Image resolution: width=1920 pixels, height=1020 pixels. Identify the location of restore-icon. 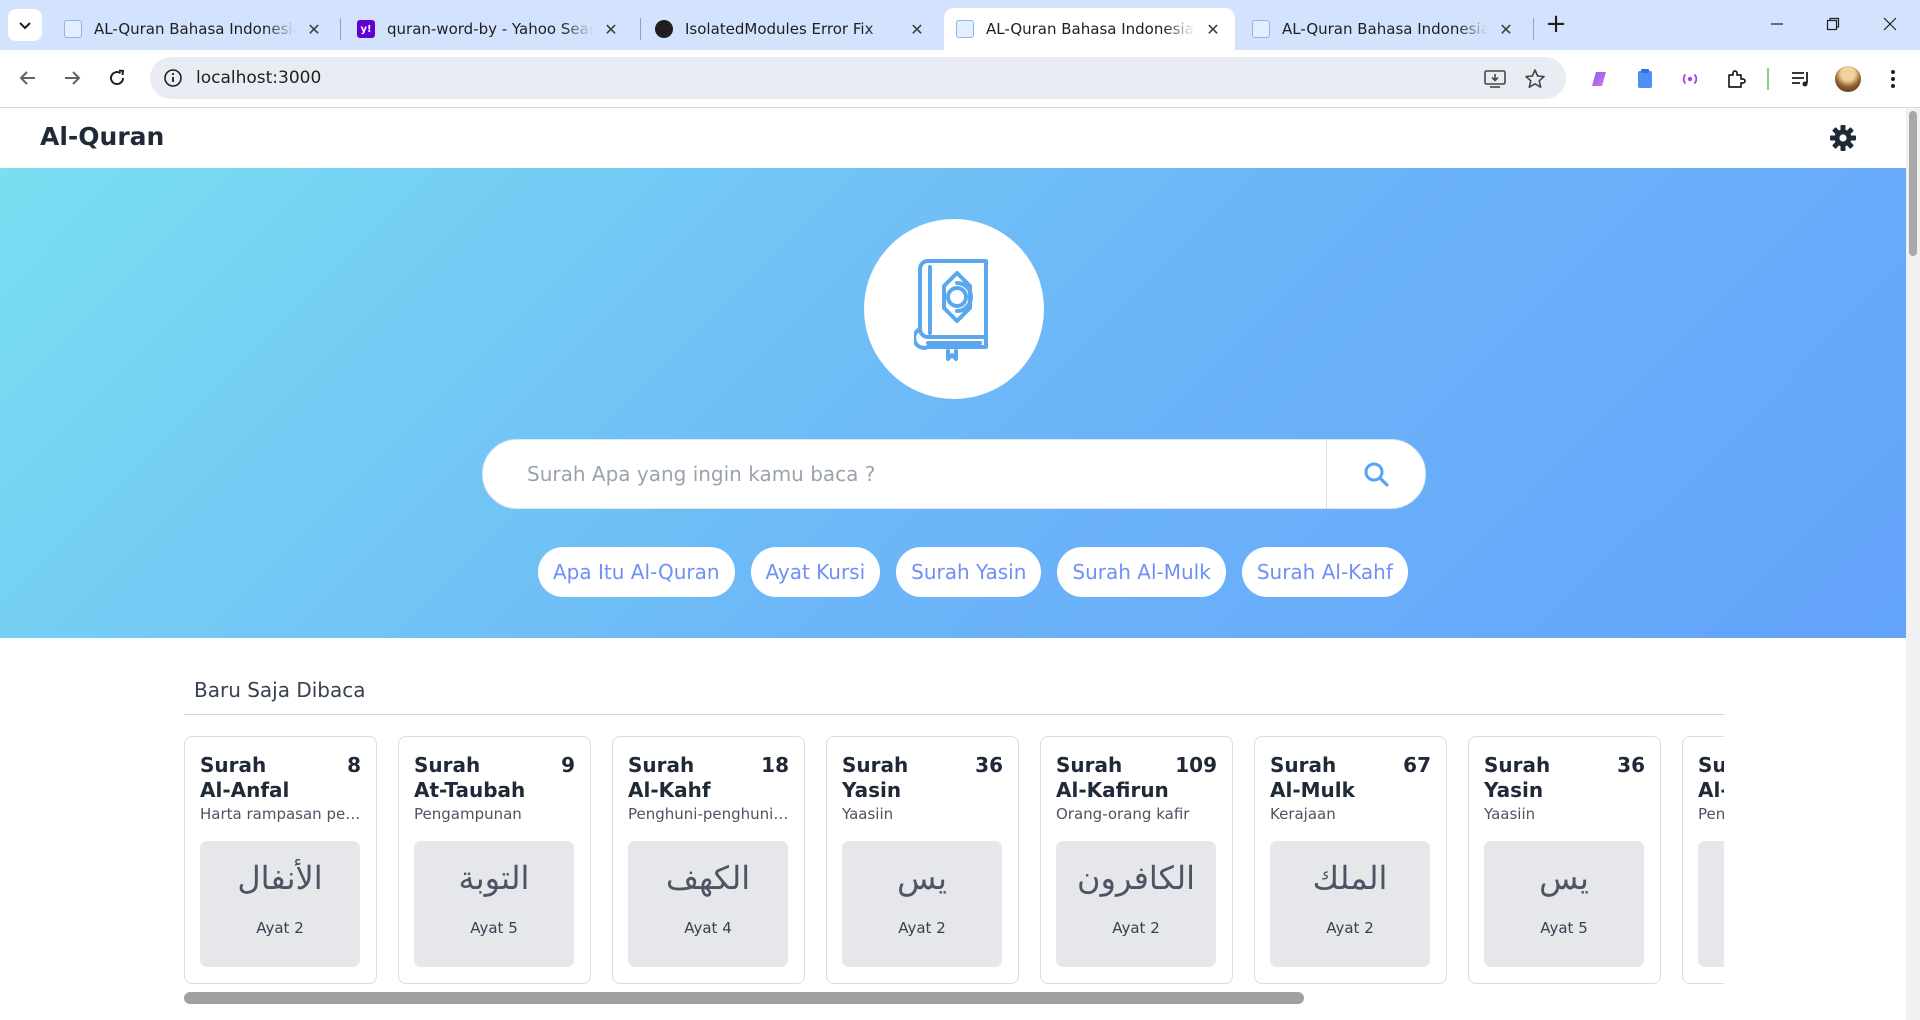
(1833, 24).